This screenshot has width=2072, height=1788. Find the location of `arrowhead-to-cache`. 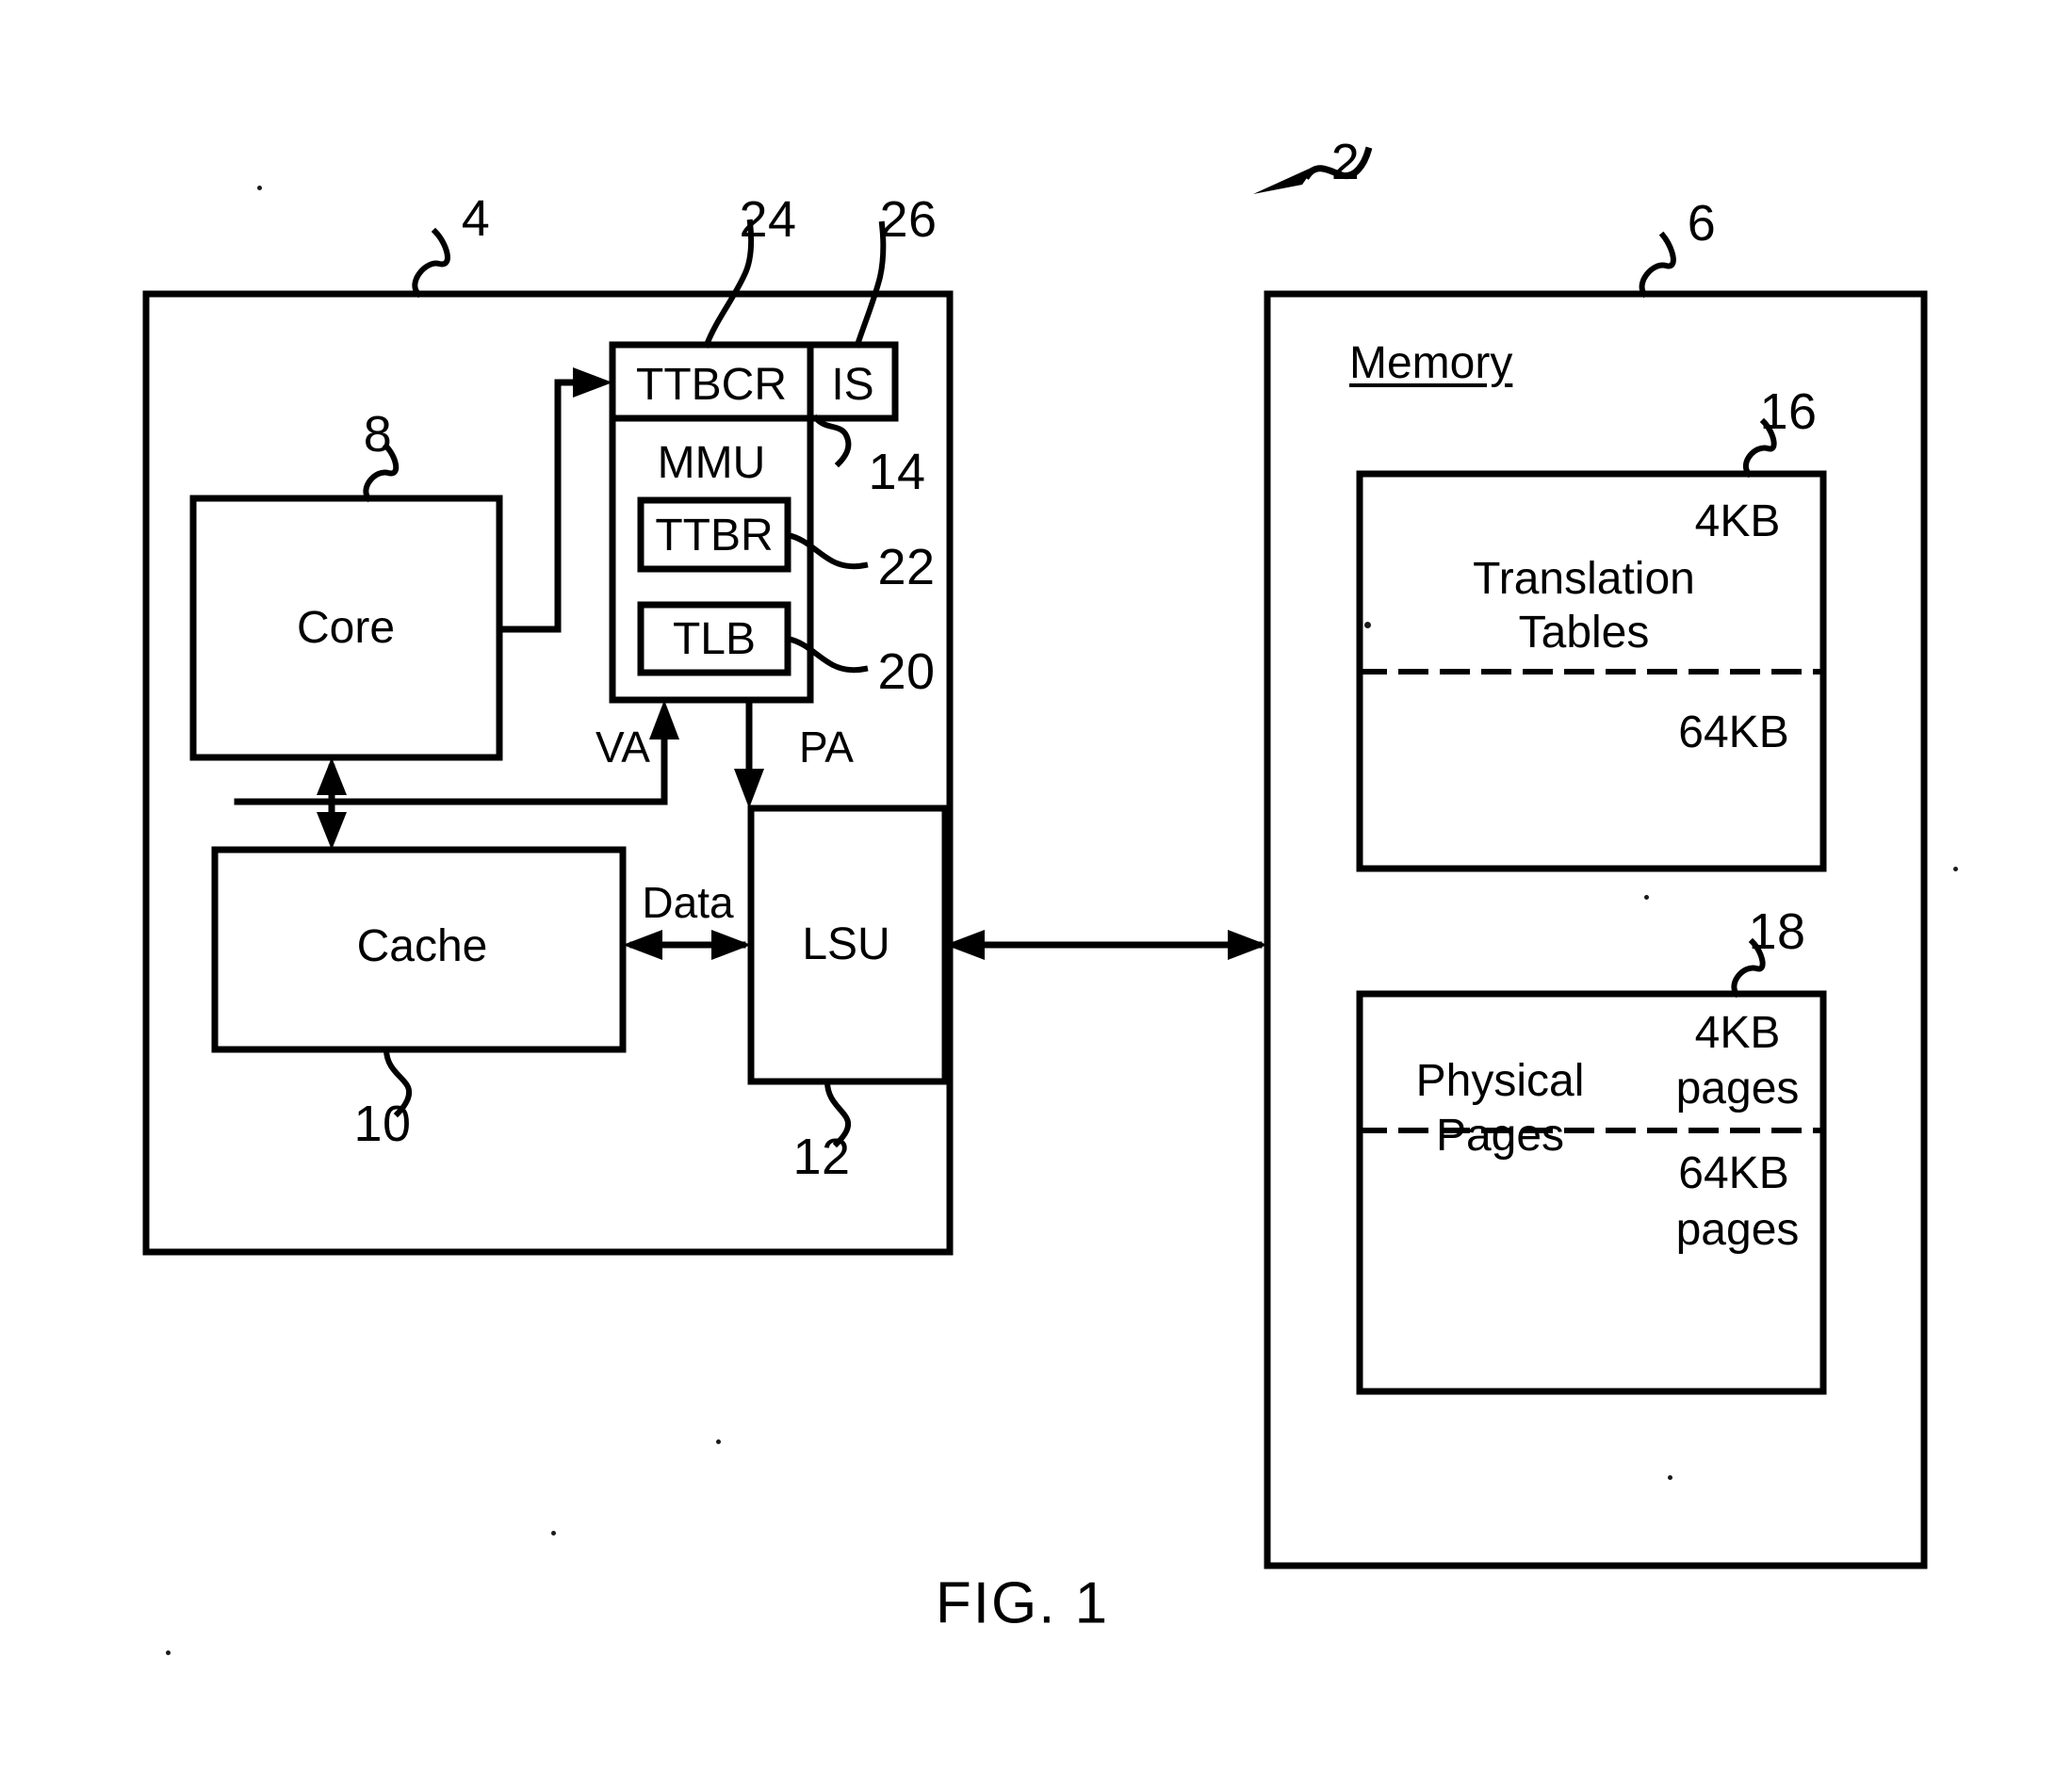

arrowhead-to-cache is located at coordinates (332, 831).